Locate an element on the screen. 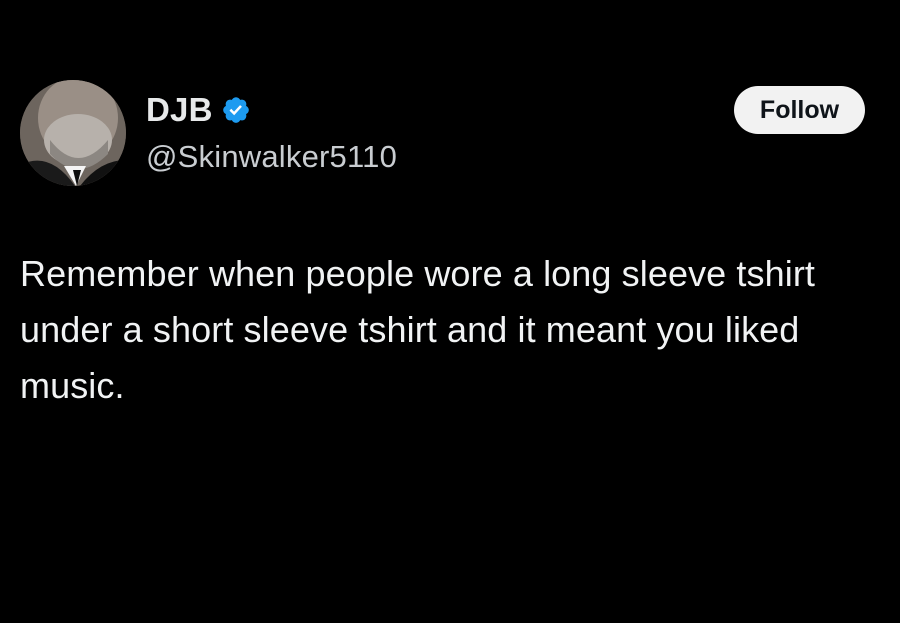 This screenshot has width=900, height=623. avatar-image is located at coordinates (73, 133).